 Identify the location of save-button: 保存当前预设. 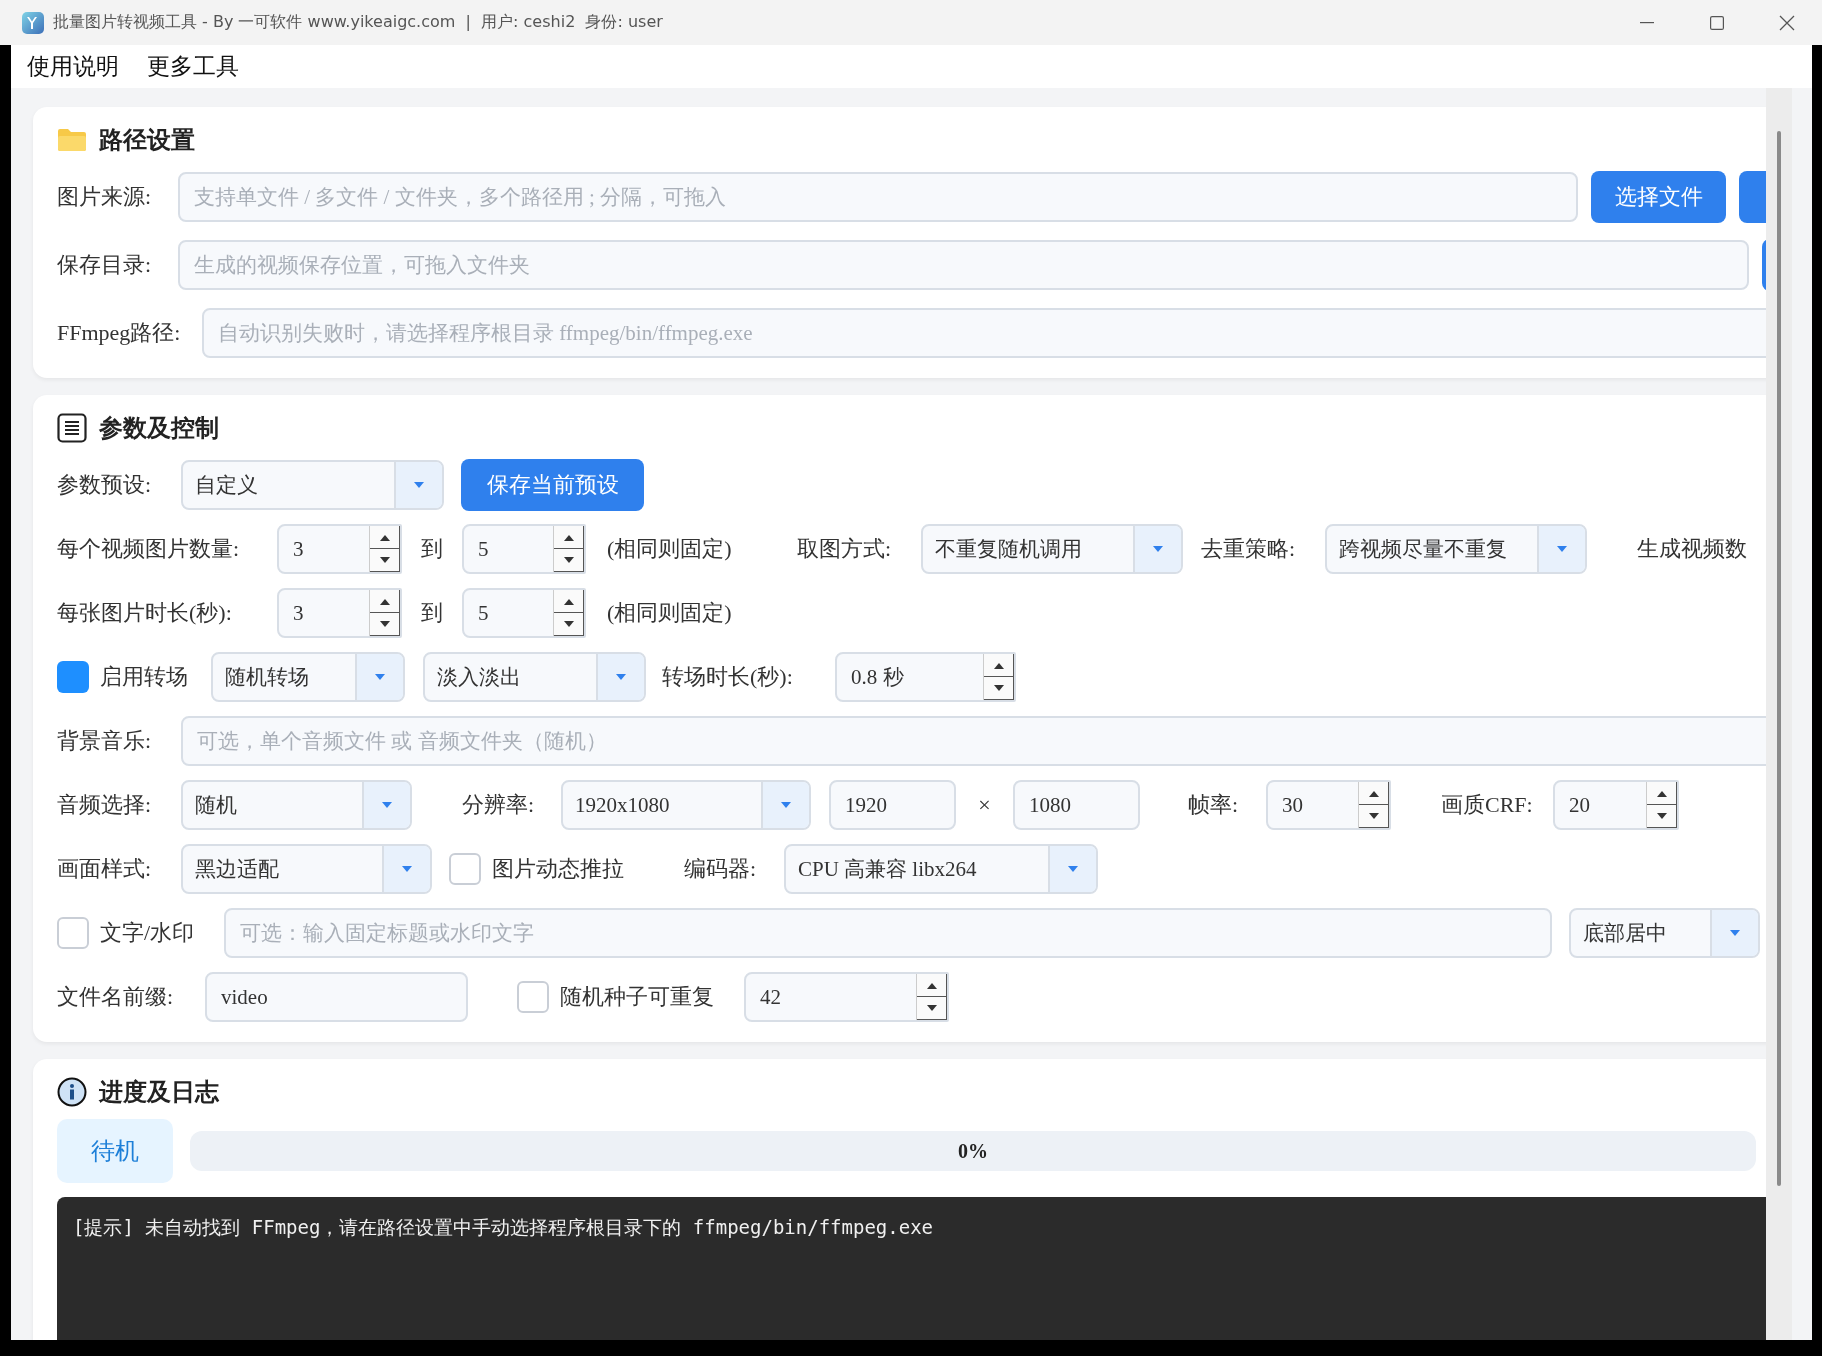
(552, 485).